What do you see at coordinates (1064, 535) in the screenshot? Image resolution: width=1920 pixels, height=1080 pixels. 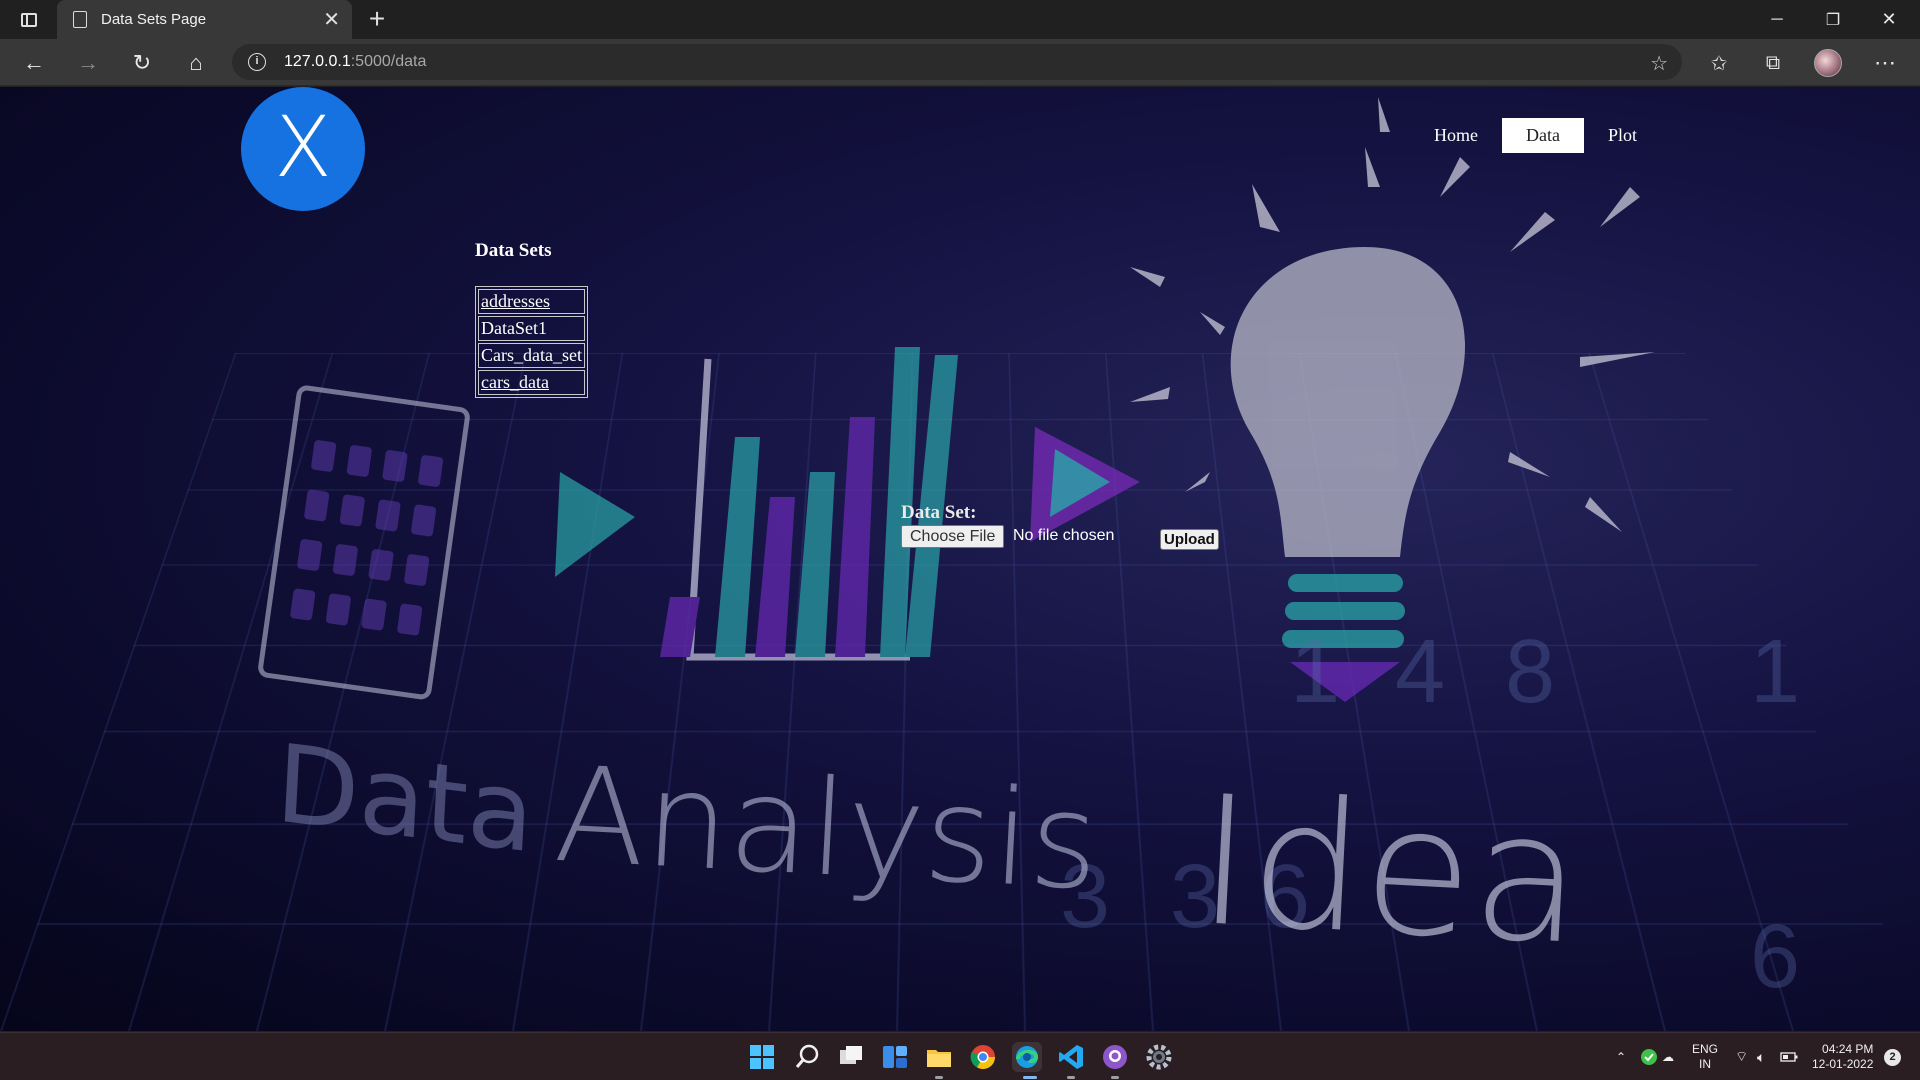 I see `file-status-text: No file chosen` at bounding box center [1064, 535].